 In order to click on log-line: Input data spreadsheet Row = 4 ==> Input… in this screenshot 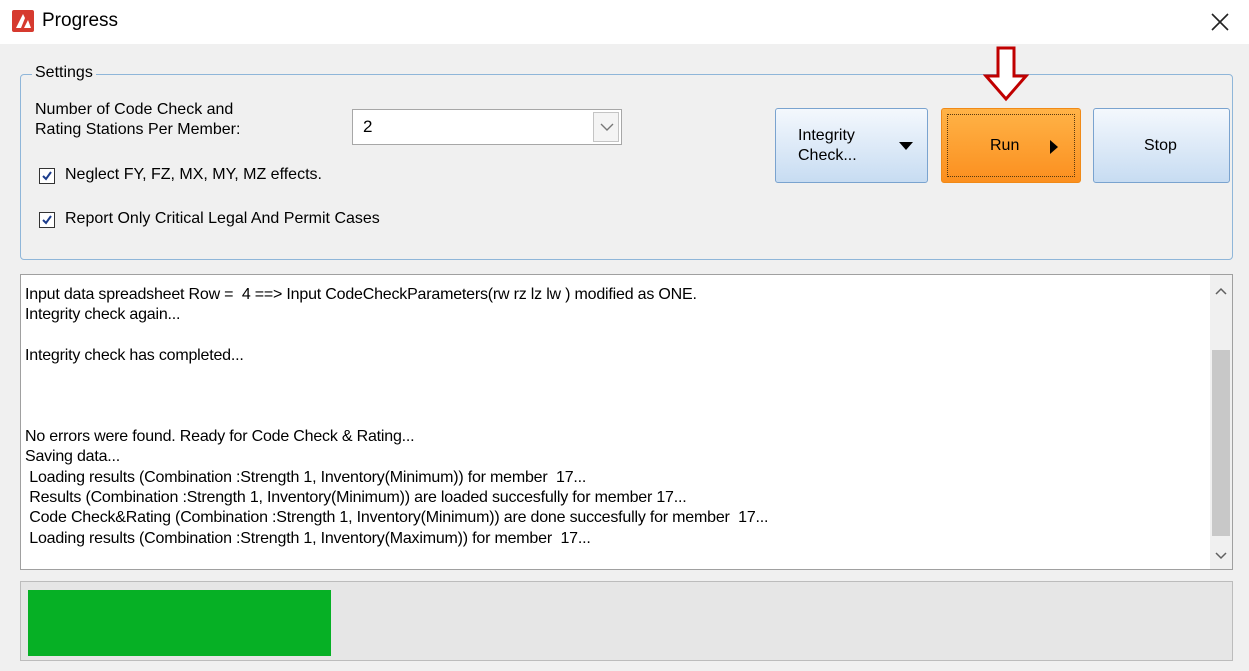, I will do `click(361, 294)`.